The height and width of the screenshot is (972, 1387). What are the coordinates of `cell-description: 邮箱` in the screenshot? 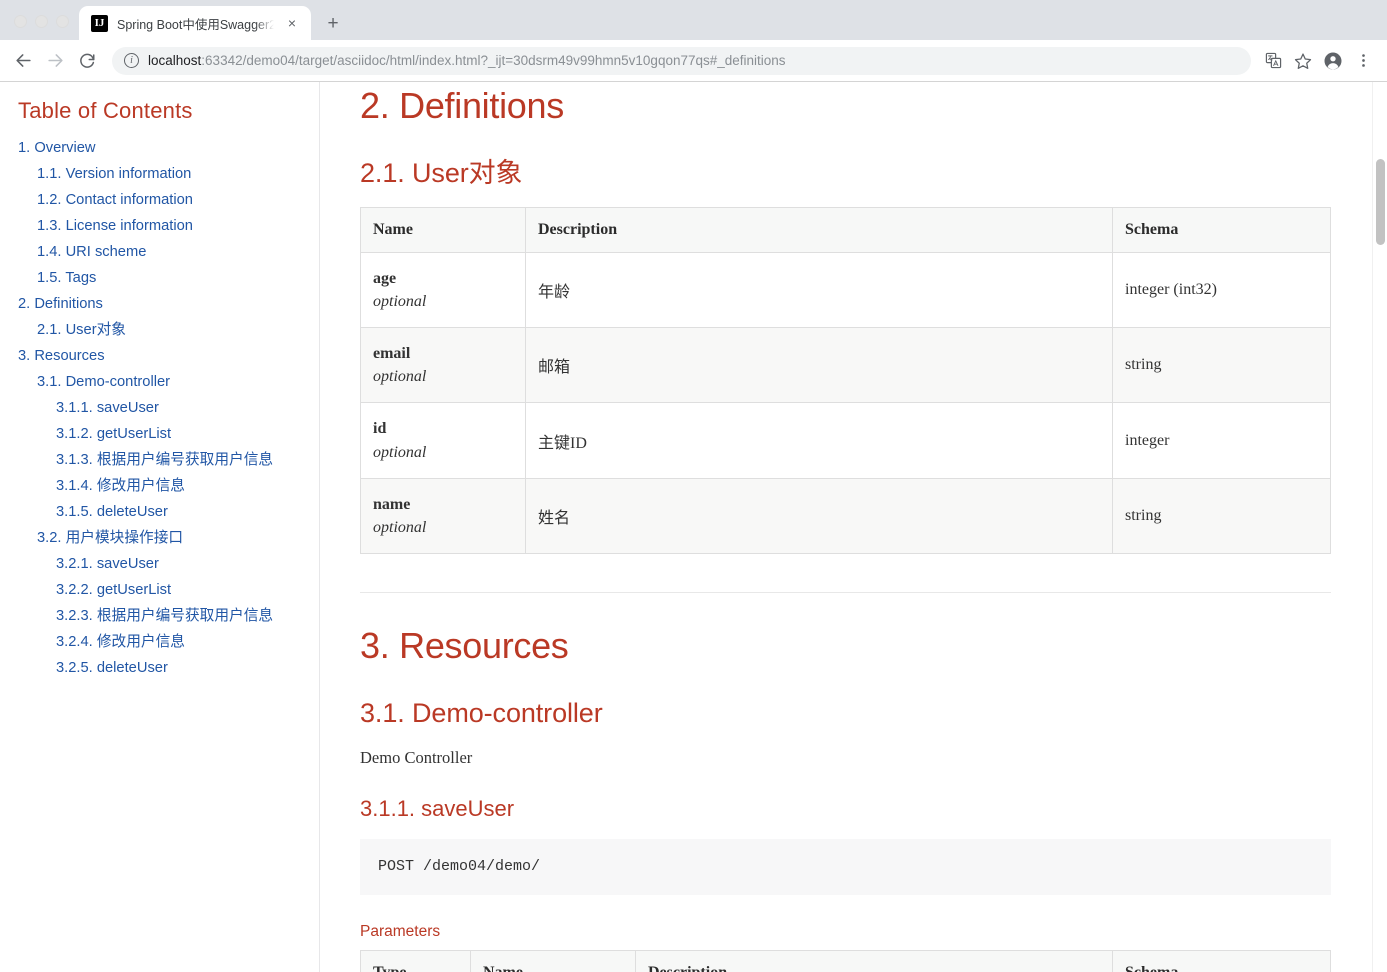 It's located at (819, 365).